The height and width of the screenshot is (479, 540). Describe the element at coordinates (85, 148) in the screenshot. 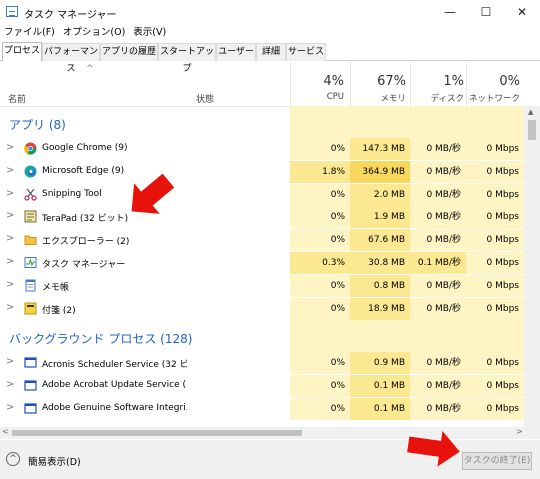

I see `process-name: Google Chrome (9)` at that location.